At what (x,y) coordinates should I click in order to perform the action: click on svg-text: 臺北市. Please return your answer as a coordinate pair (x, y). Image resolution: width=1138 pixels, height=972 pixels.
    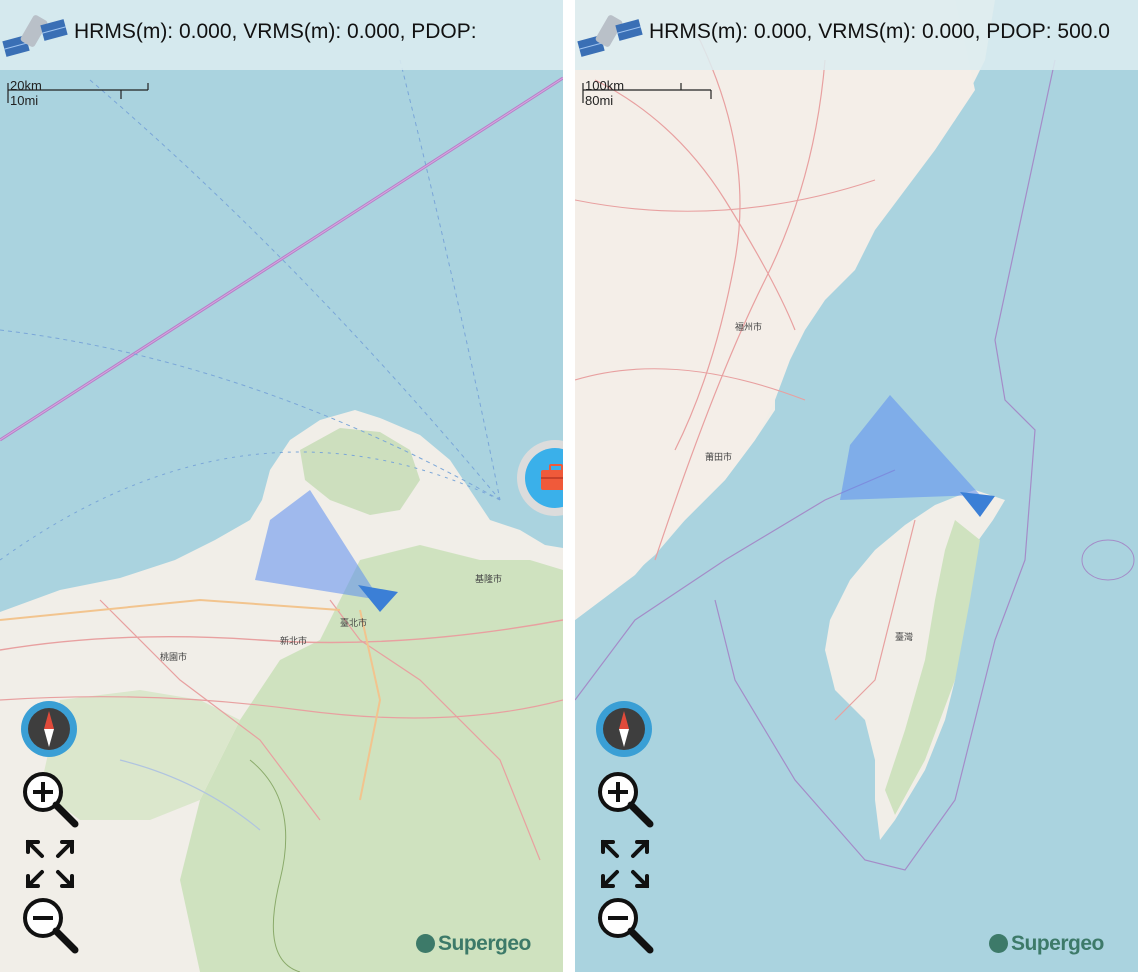
    Looking at the image, I should click on (353, 623).